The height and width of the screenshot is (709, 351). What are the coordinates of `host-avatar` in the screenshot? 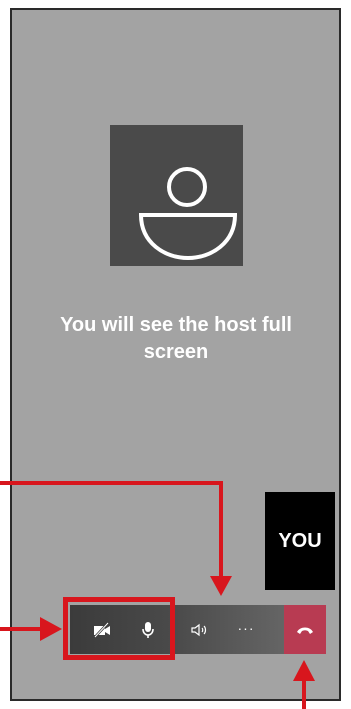 It's located at (176, 195).